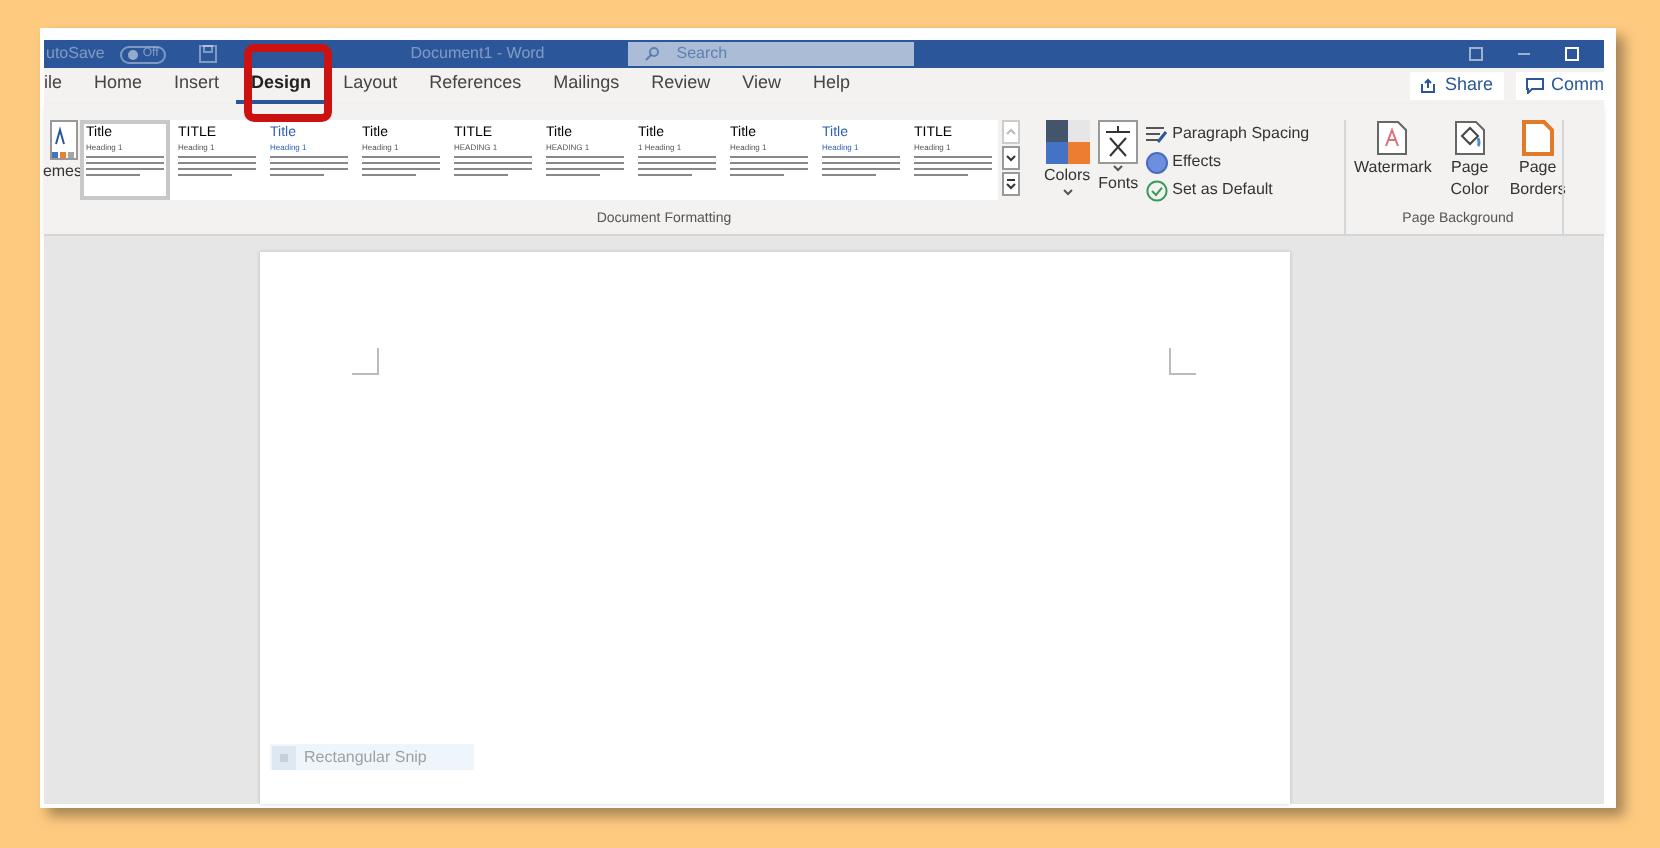 The height and width of the screenshot is (848, 1660). I want to click on comments-button: Comm, so click(1559, 86).